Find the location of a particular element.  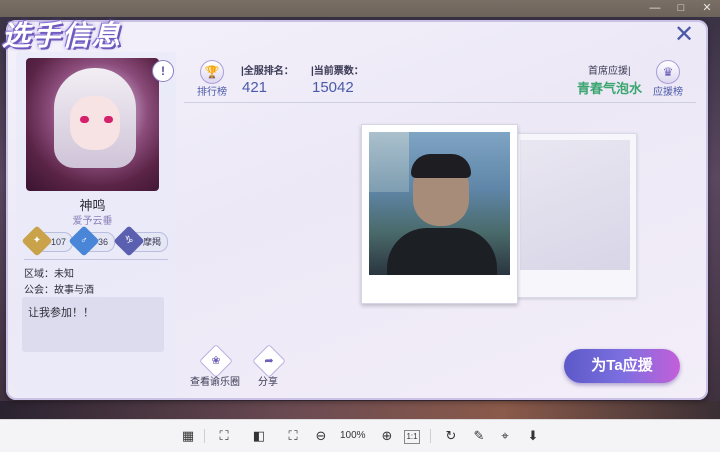

votes-label: |当前票数： is located at coordinates (337, 71).